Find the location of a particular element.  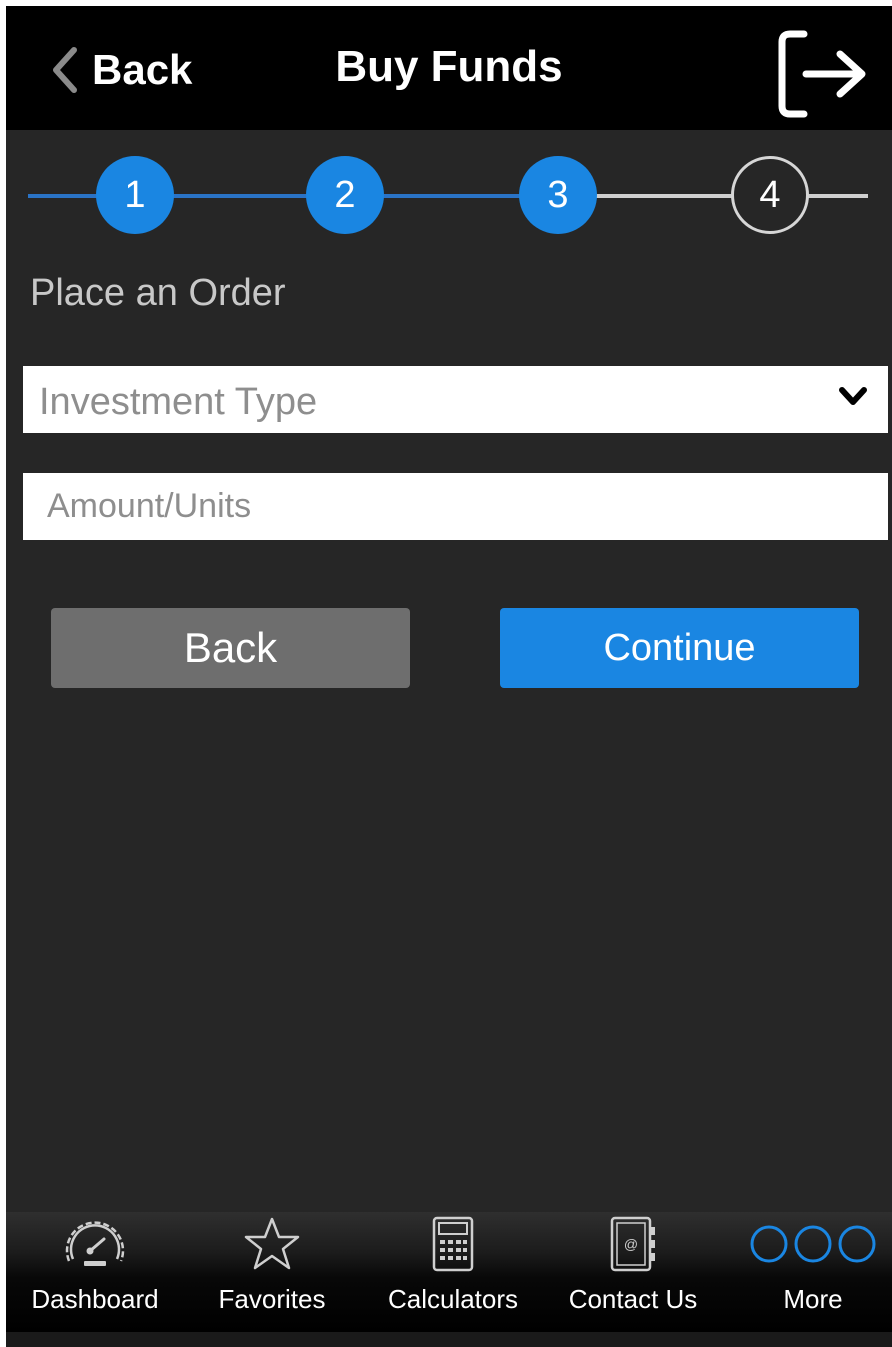

logout-icon is located at coordinates (822, 74).